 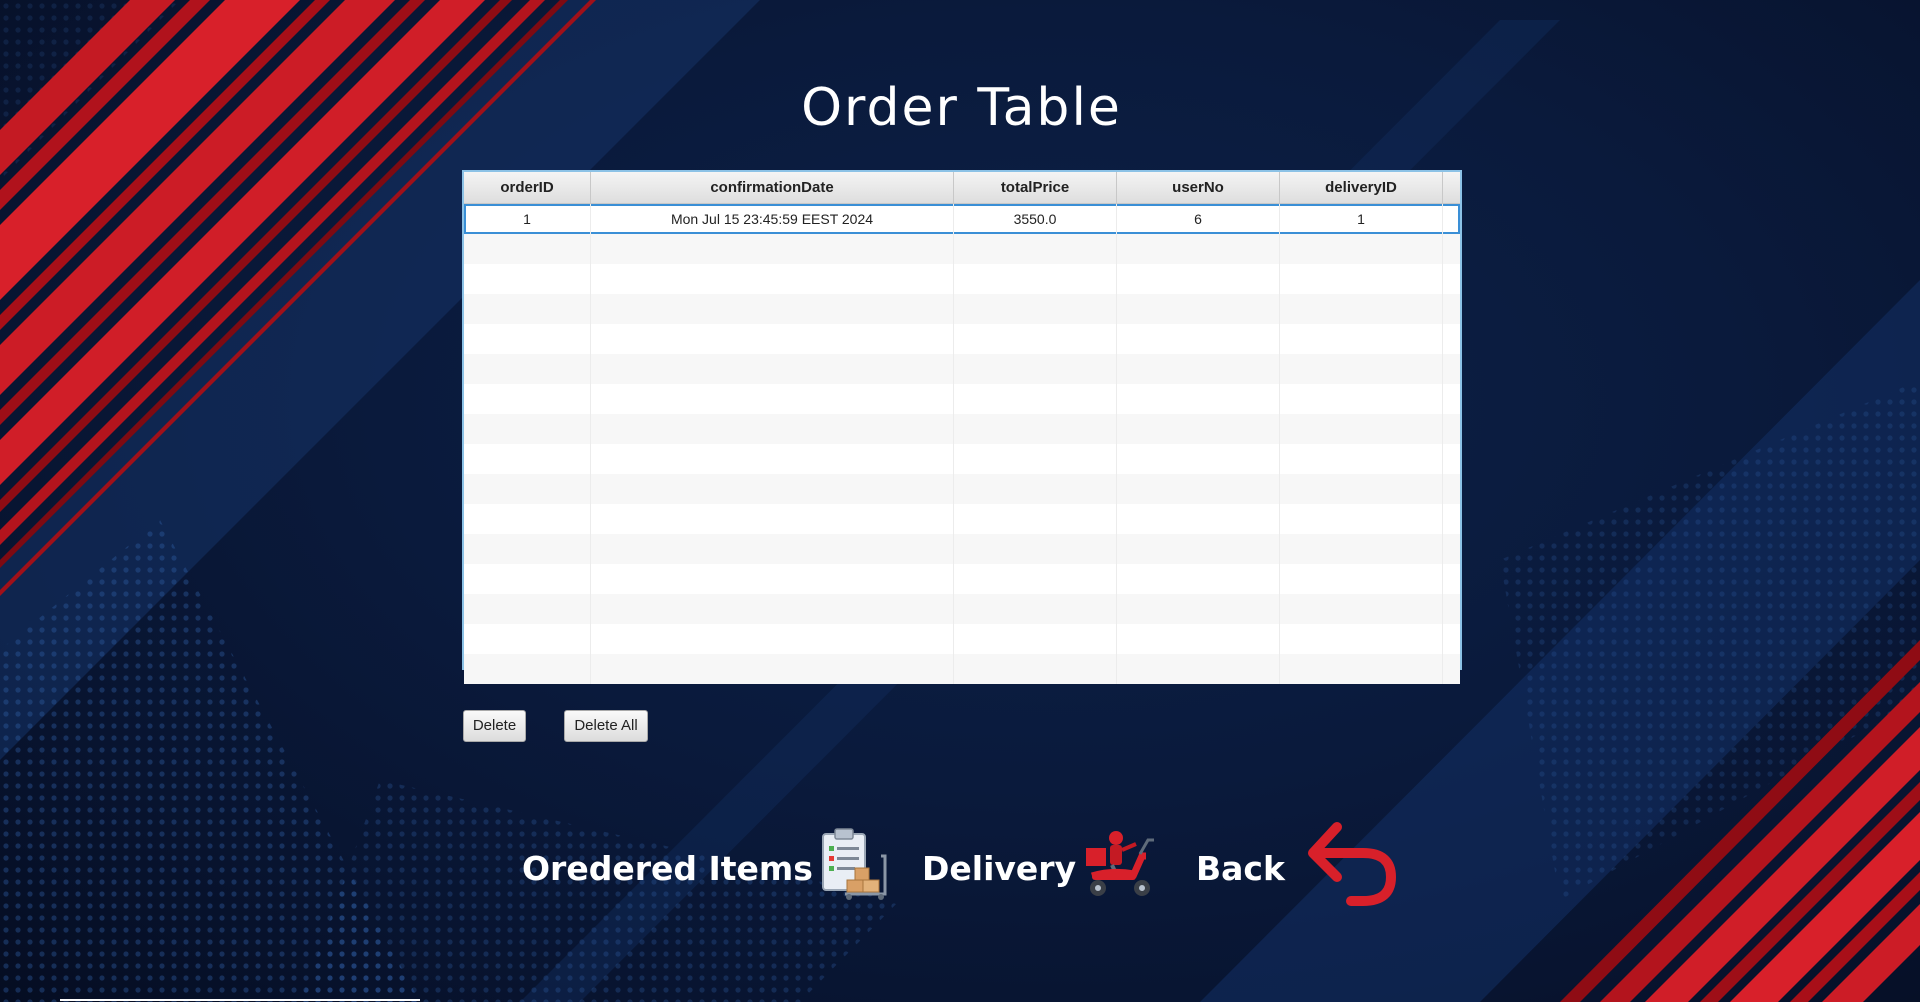 What do you see at coordinates (240, 1000) in the screenshot?
I see `window-bottom-edge` at bounding box center [240, 1000].